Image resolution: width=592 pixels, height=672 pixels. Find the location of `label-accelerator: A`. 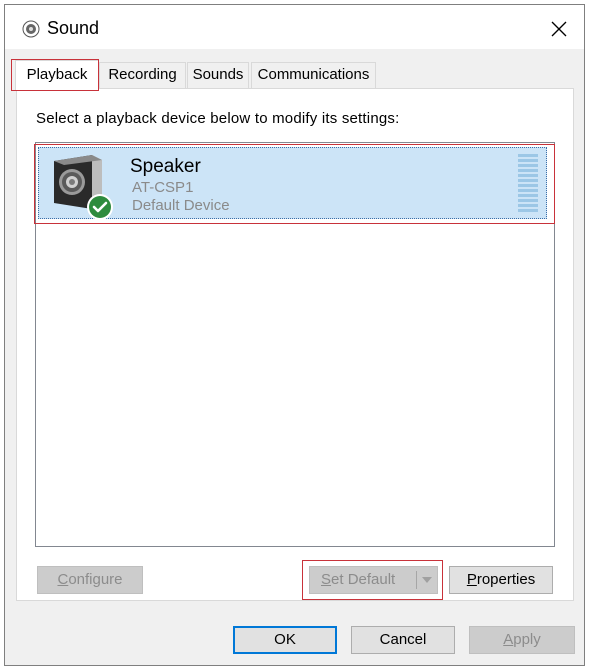

label-accelerator: A is located at coordinates (508, 639).